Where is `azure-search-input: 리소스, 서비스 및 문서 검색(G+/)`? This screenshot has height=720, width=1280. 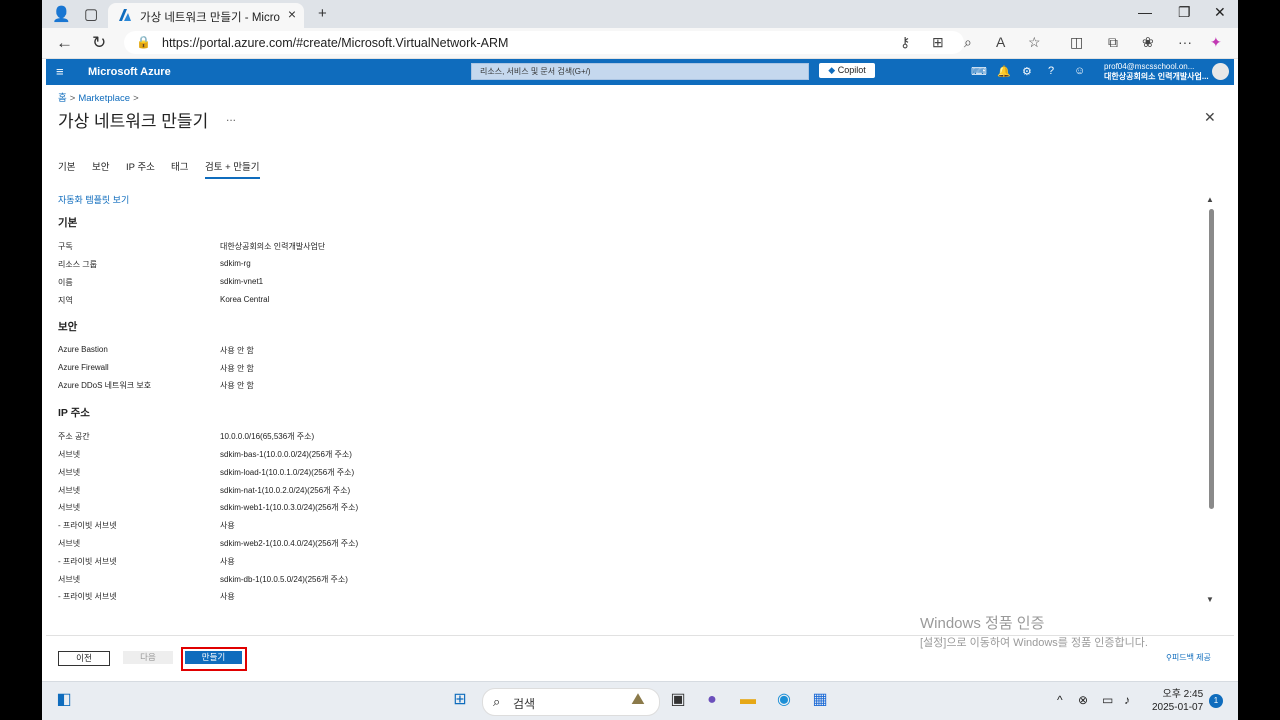
azure-search-input: 리소스, 서비스 및 문서 검색(G+/) is located at coordinates (640, 71).